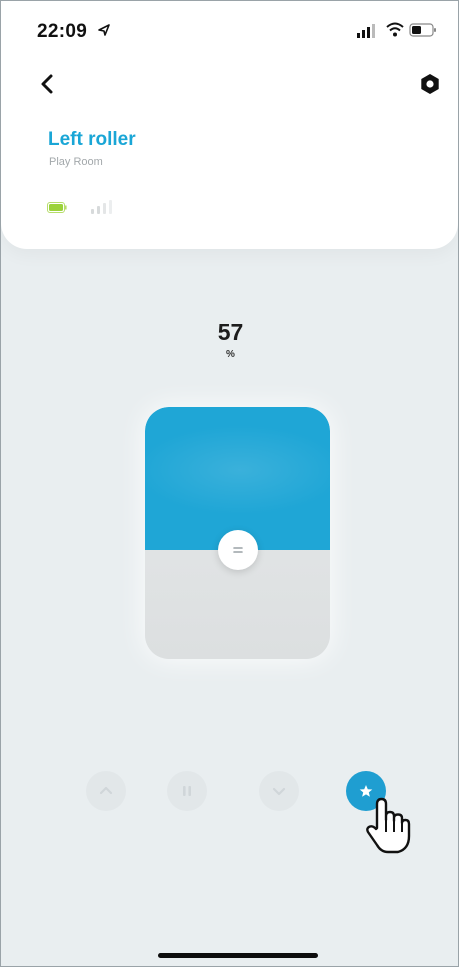 The image size is (459, 967). I want to click on close-button, so click(279, 791).